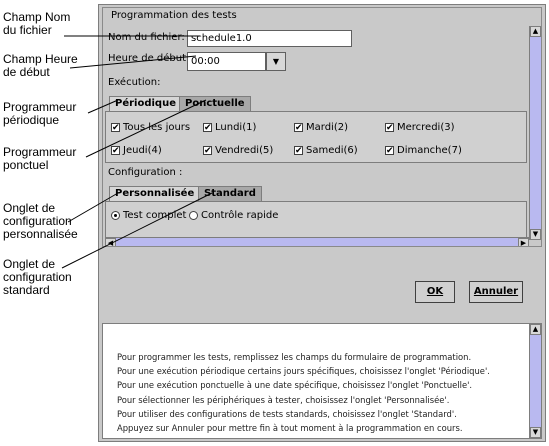  Describe the element at coordinates (110, 242) in the screenshot. I see `arrow-left-icon: ◀` at that location.